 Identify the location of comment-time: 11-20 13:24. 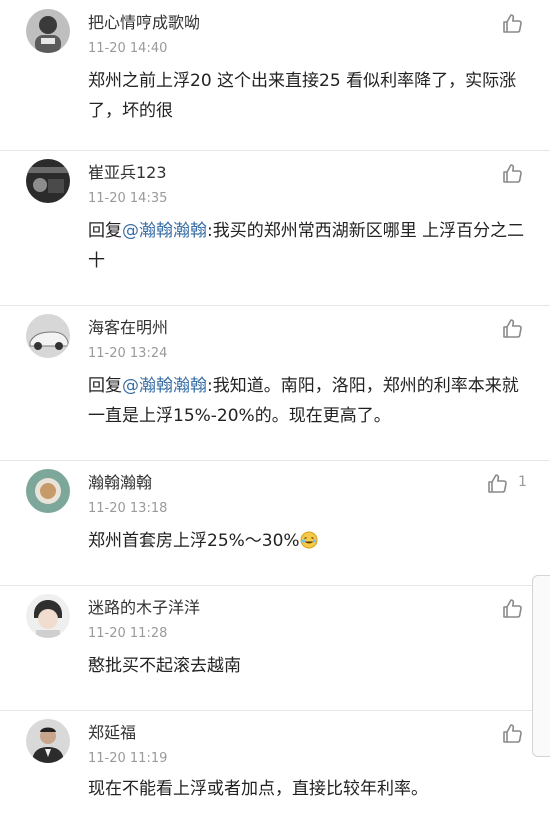
(128, 353).